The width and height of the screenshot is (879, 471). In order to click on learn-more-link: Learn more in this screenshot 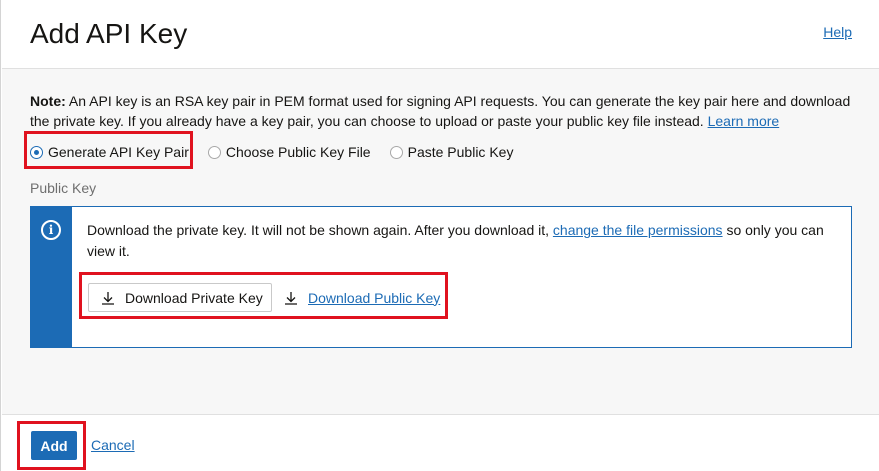, I will do `click(744, 121)`.